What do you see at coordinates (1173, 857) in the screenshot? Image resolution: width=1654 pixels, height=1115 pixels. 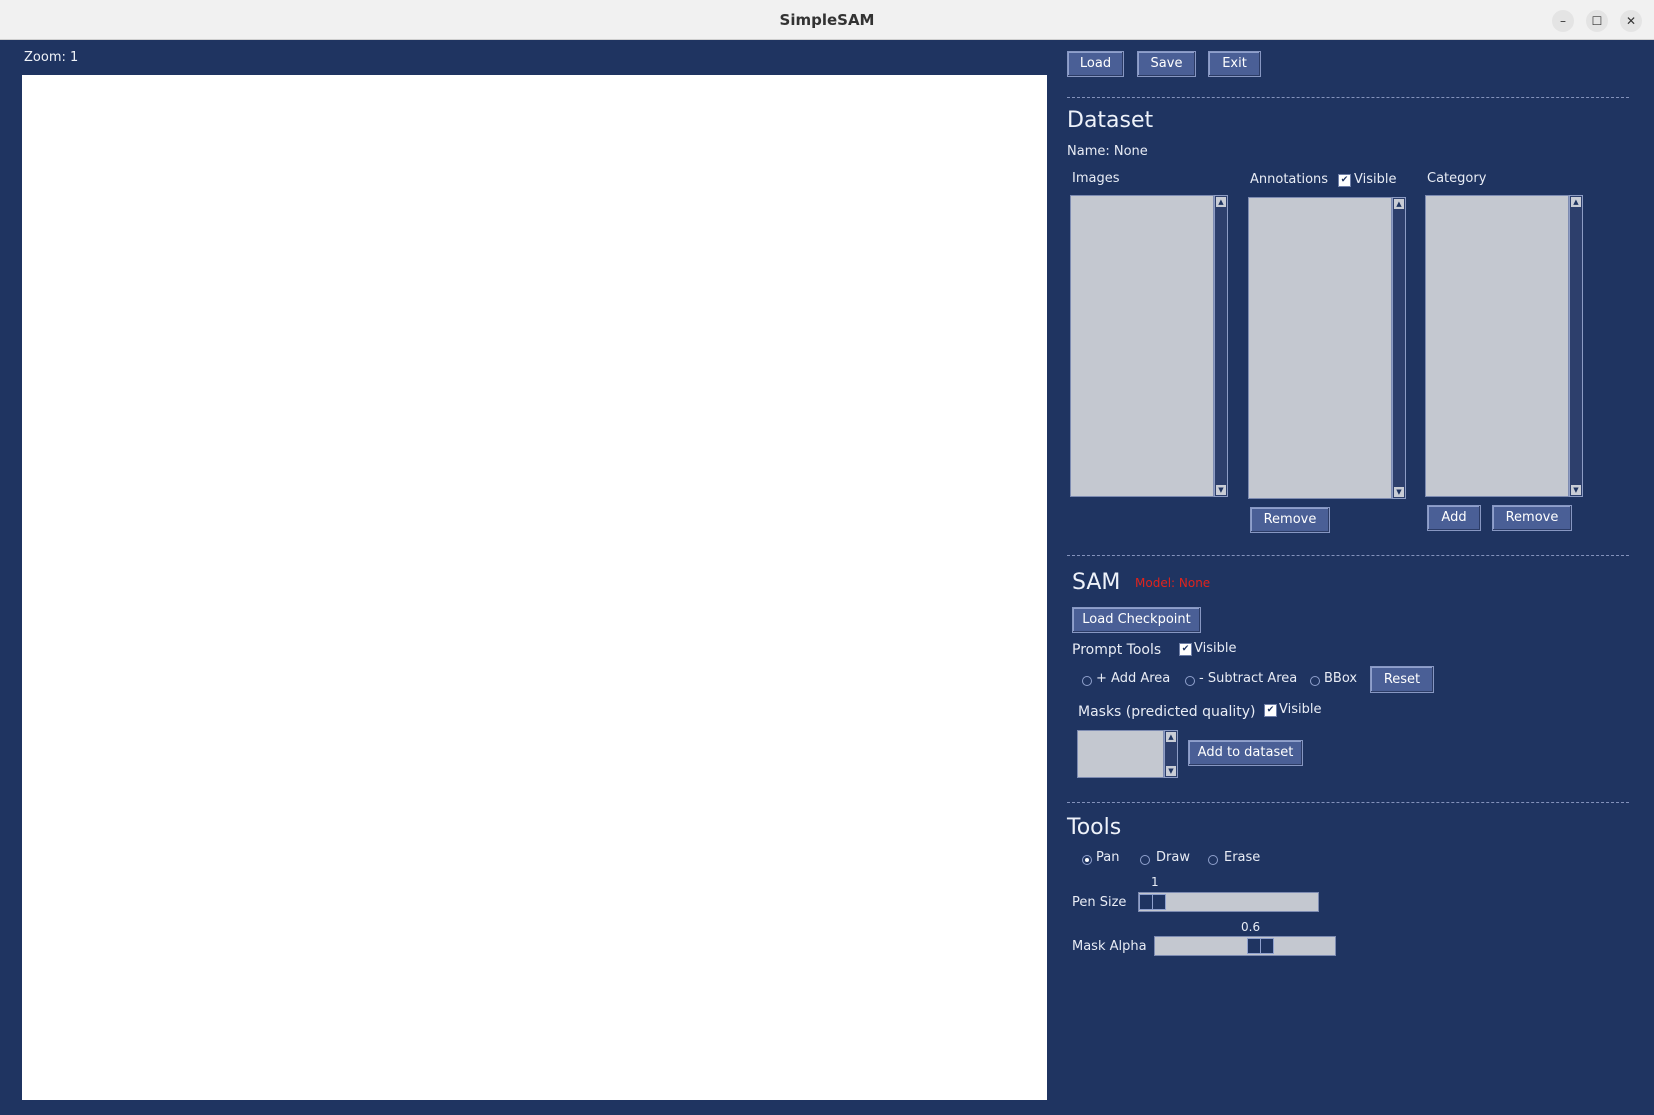 I see `draw-label: Draw` at bounding box center [1173, 857].